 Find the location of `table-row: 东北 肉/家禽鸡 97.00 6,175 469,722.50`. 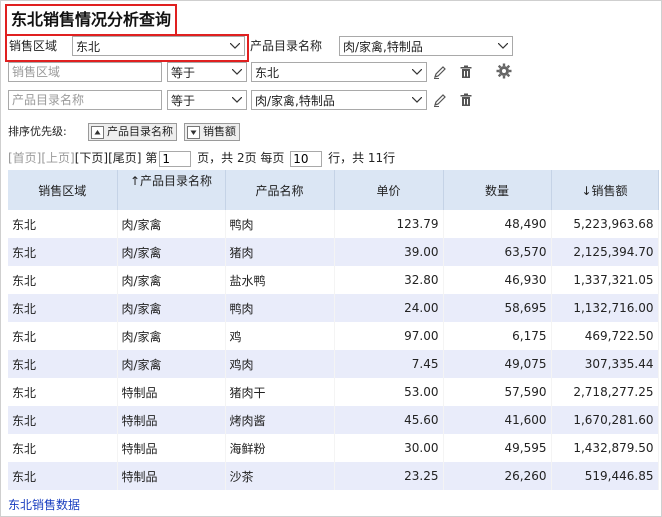

table-row: 东北 肉/家禽鸡 97.00 6,175 469,722.50 is located at coordinates (333, 336).